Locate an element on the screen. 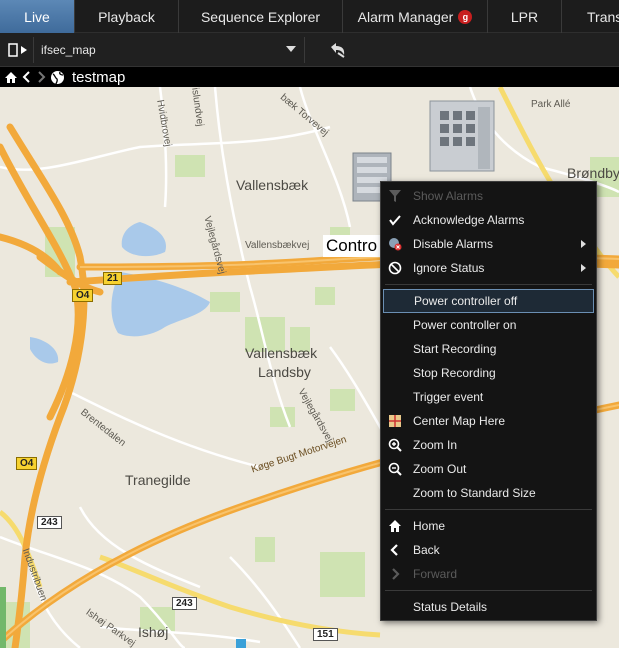  disable-alarm-icon is located at coordinates (395, 244).